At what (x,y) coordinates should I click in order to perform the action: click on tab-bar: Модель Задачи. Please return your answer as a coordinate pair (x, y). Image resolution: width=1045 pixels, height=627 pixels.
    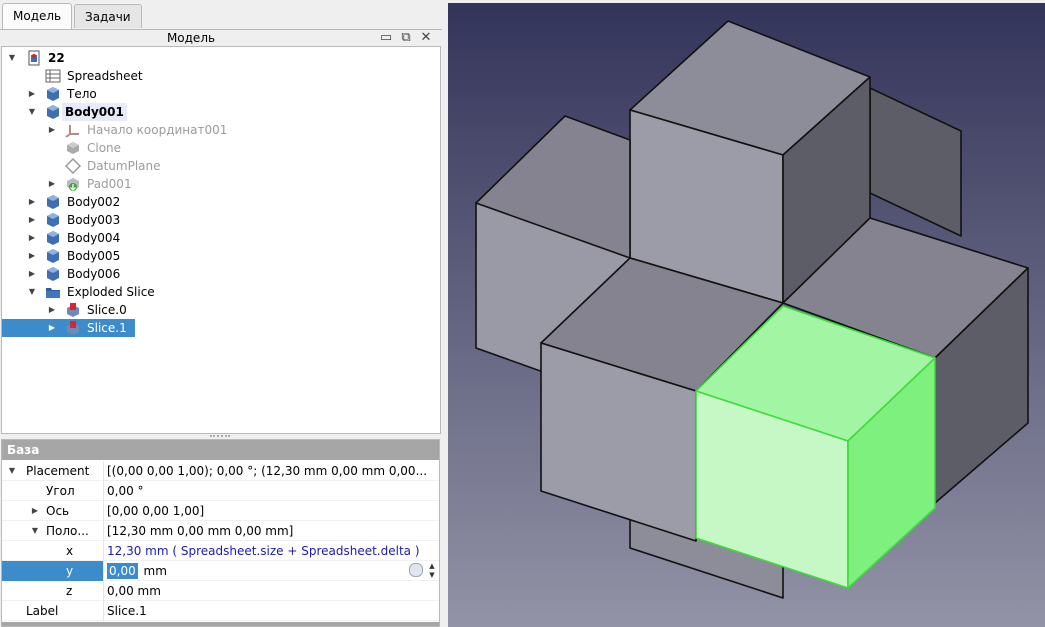
    Looking at the image, I should click on (223, 15).